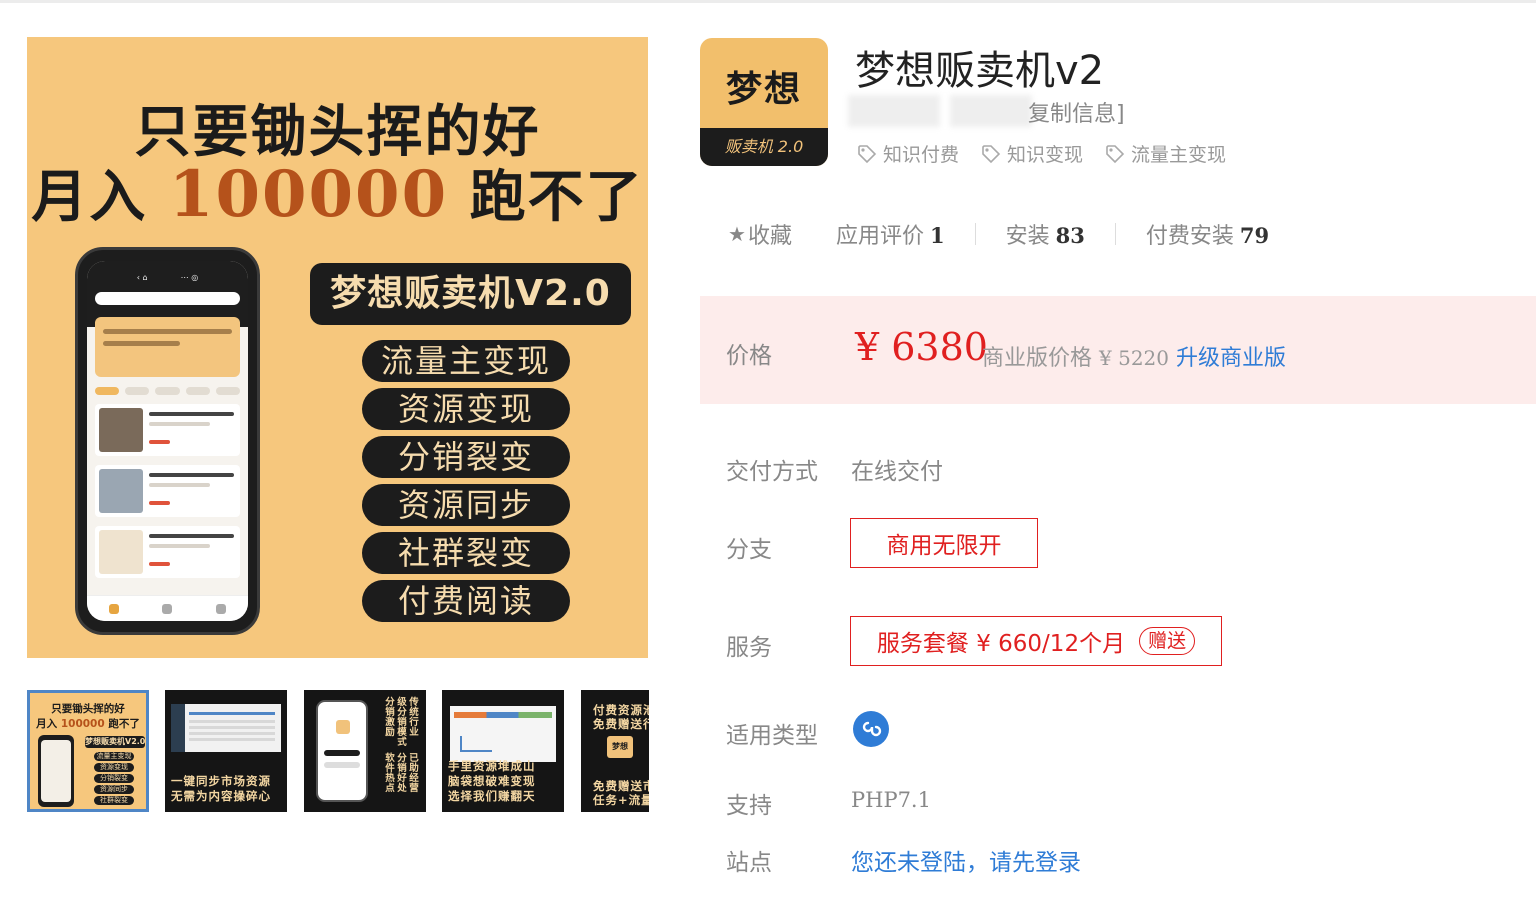 Image resolution: width=1536 pixels, height=897 pixels. What do you see at coordinates (88, 724) in the screenshot?
I see `thumbnail-1-line2: 月入 100000 跑不了` at bounding box center [88, 724].